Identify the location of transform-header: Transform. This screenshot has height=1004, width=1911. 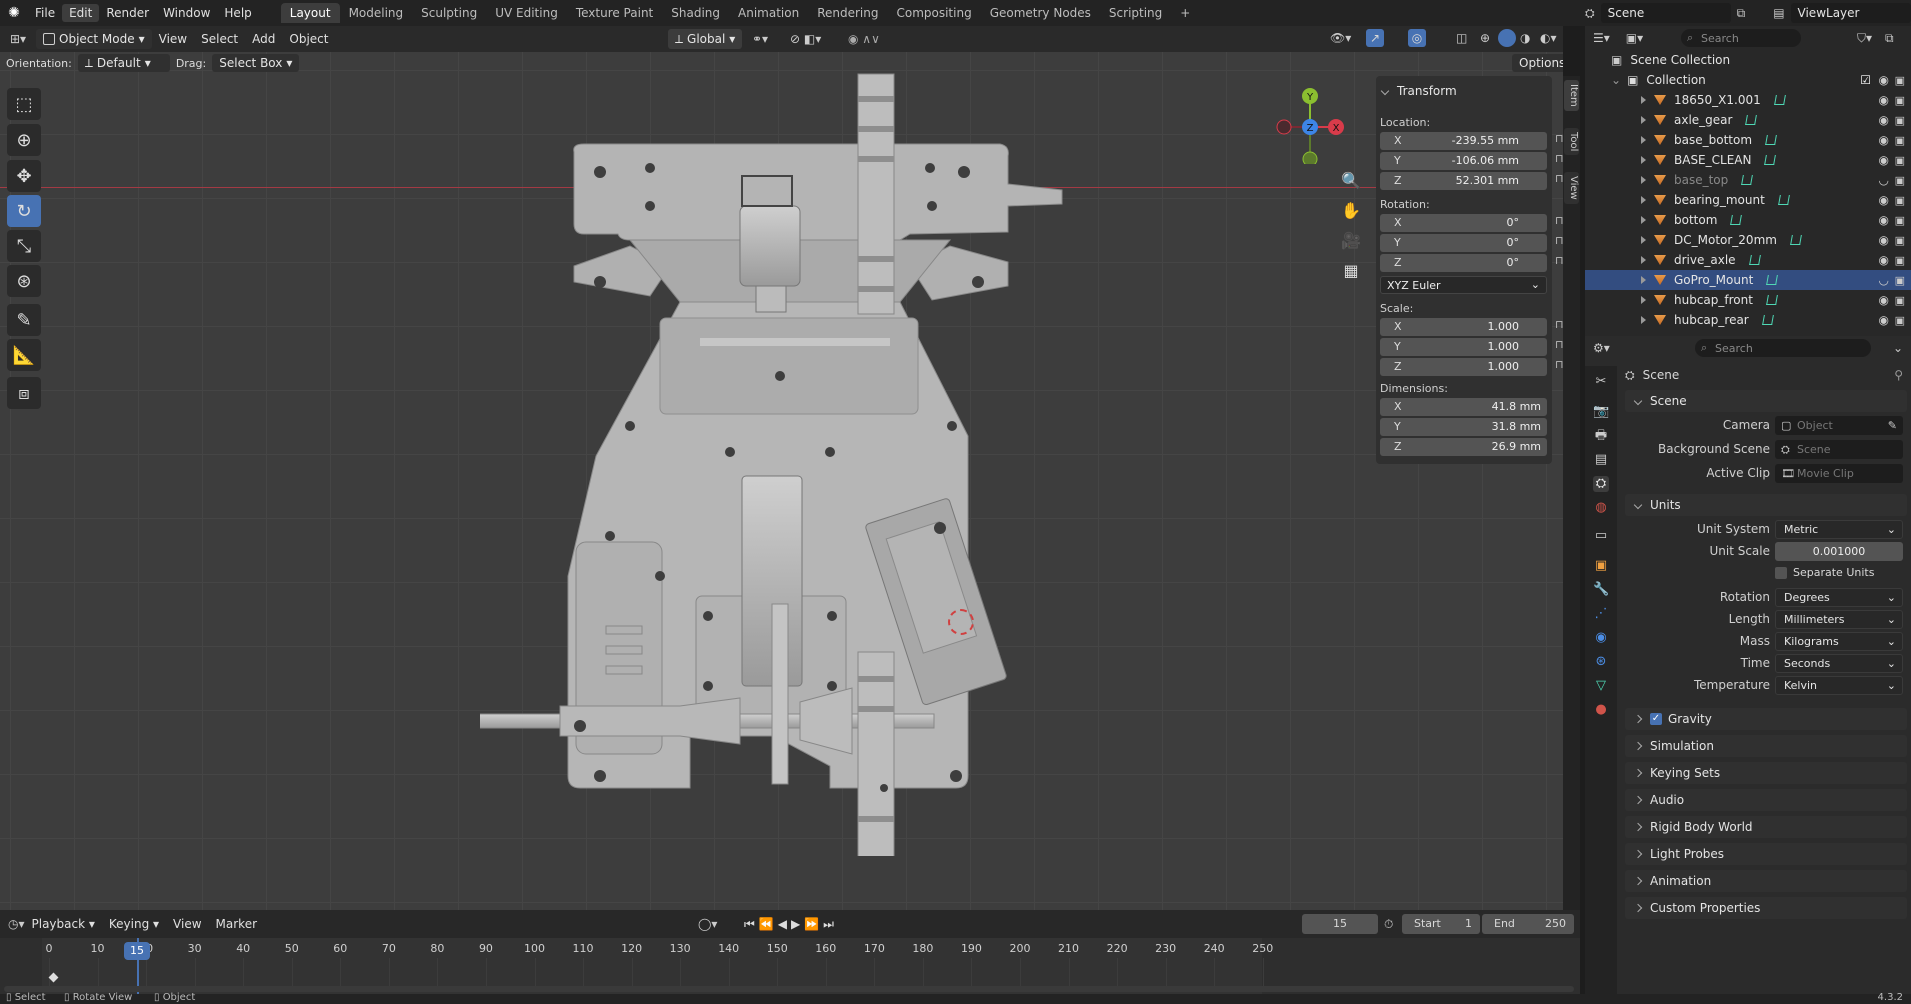
(1418, 91).